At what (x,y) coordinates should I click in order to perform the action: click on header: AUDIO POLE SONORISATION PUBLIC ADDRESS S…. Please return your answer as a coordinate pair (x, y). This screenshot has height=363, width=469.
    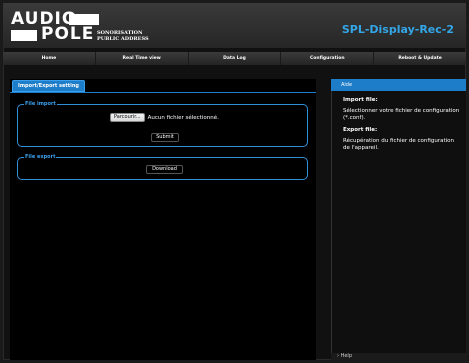
    Looking at the image, I should click on (234, 25).